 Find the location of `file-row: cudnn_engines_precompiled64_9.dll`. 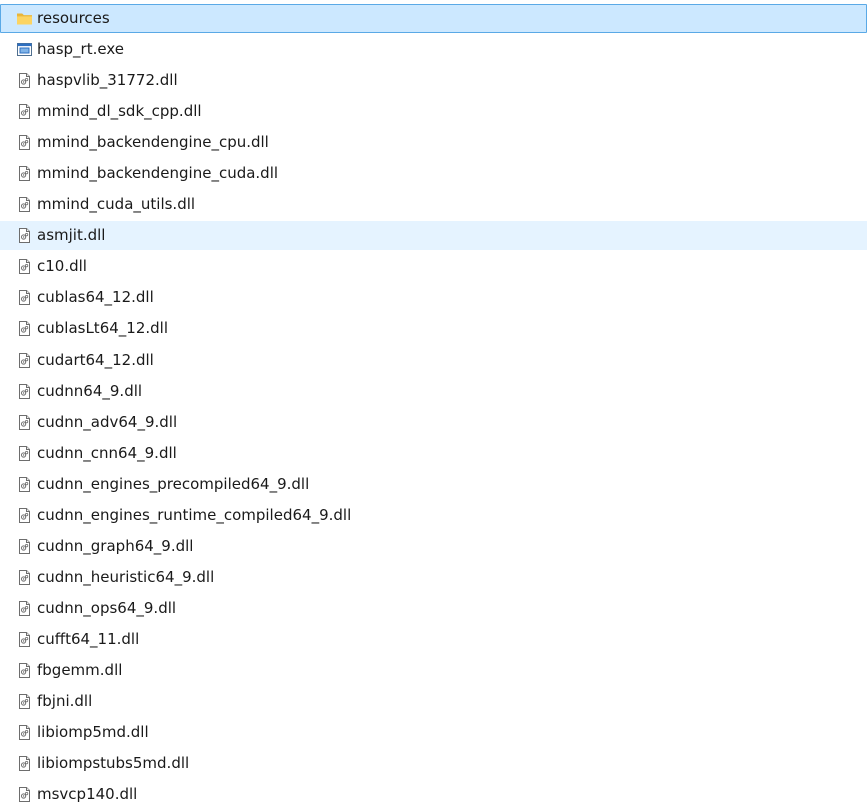

file-row: cudnn_engines_precompiled64_9.dll is located at coordinates (433, 484).